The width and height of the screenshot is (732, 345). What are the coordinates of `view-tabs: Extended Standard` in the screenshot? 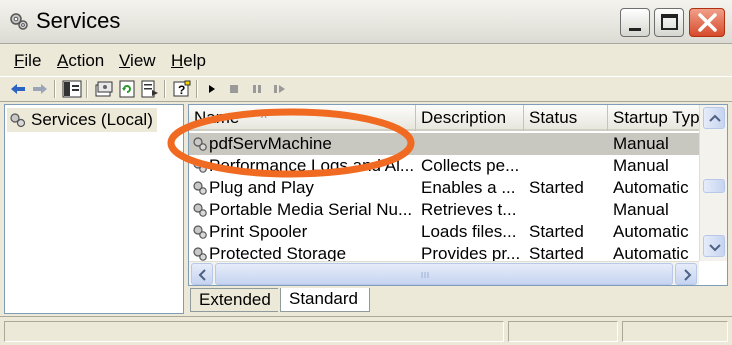 It's located at (458, 300).